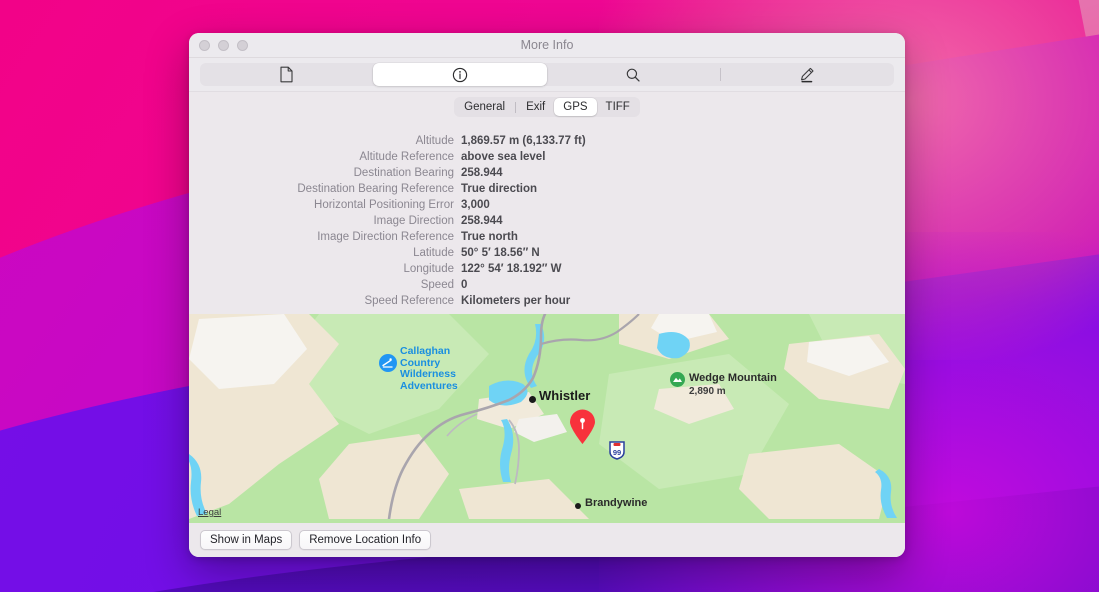 The width and height of the screenshot is (1099, 592). I want to click on callaghan-poi-label: Callaghan Country Wilderness Adventures, so click(429, 368).